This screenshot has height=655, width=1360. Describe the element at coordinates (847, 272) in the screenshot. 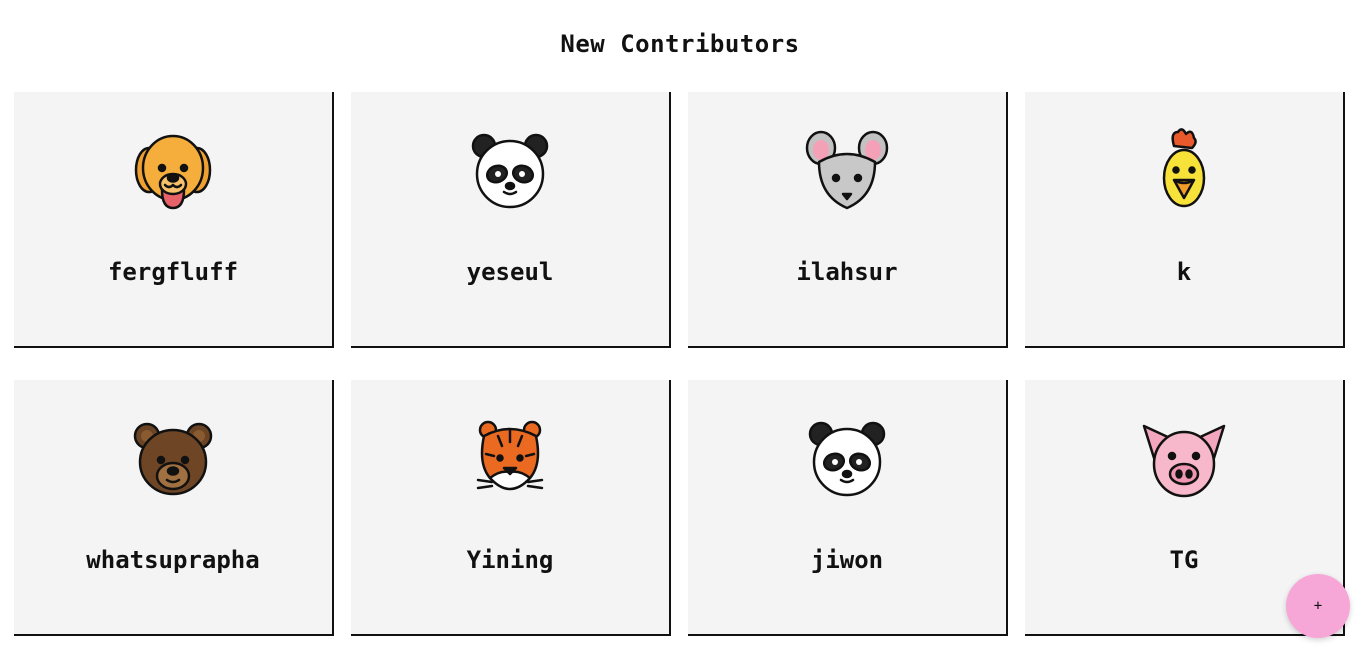

I see `contributor-name: ilahsur` at that location.